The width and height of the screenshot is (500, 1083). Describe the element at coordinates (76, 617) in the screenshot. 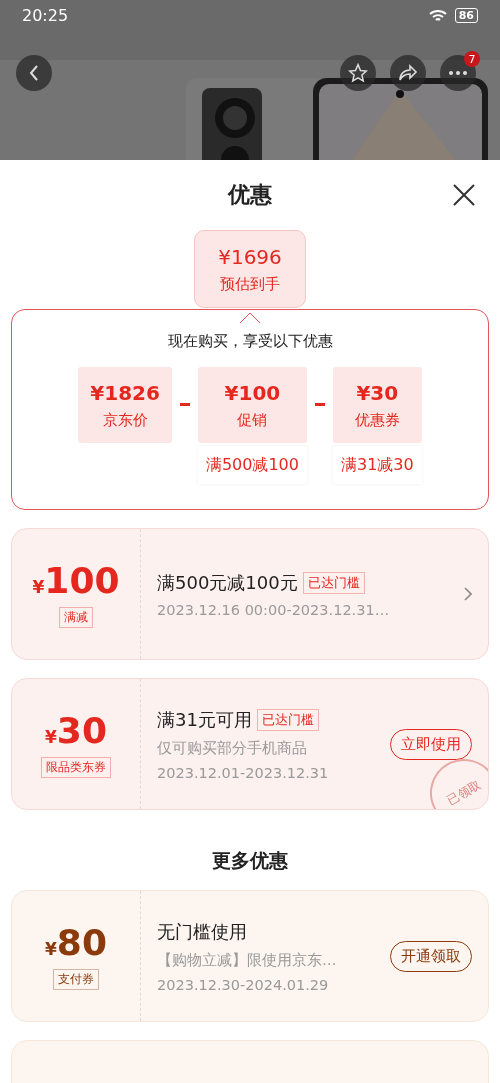

I see `coupon-type-tag: 满减` at that location.